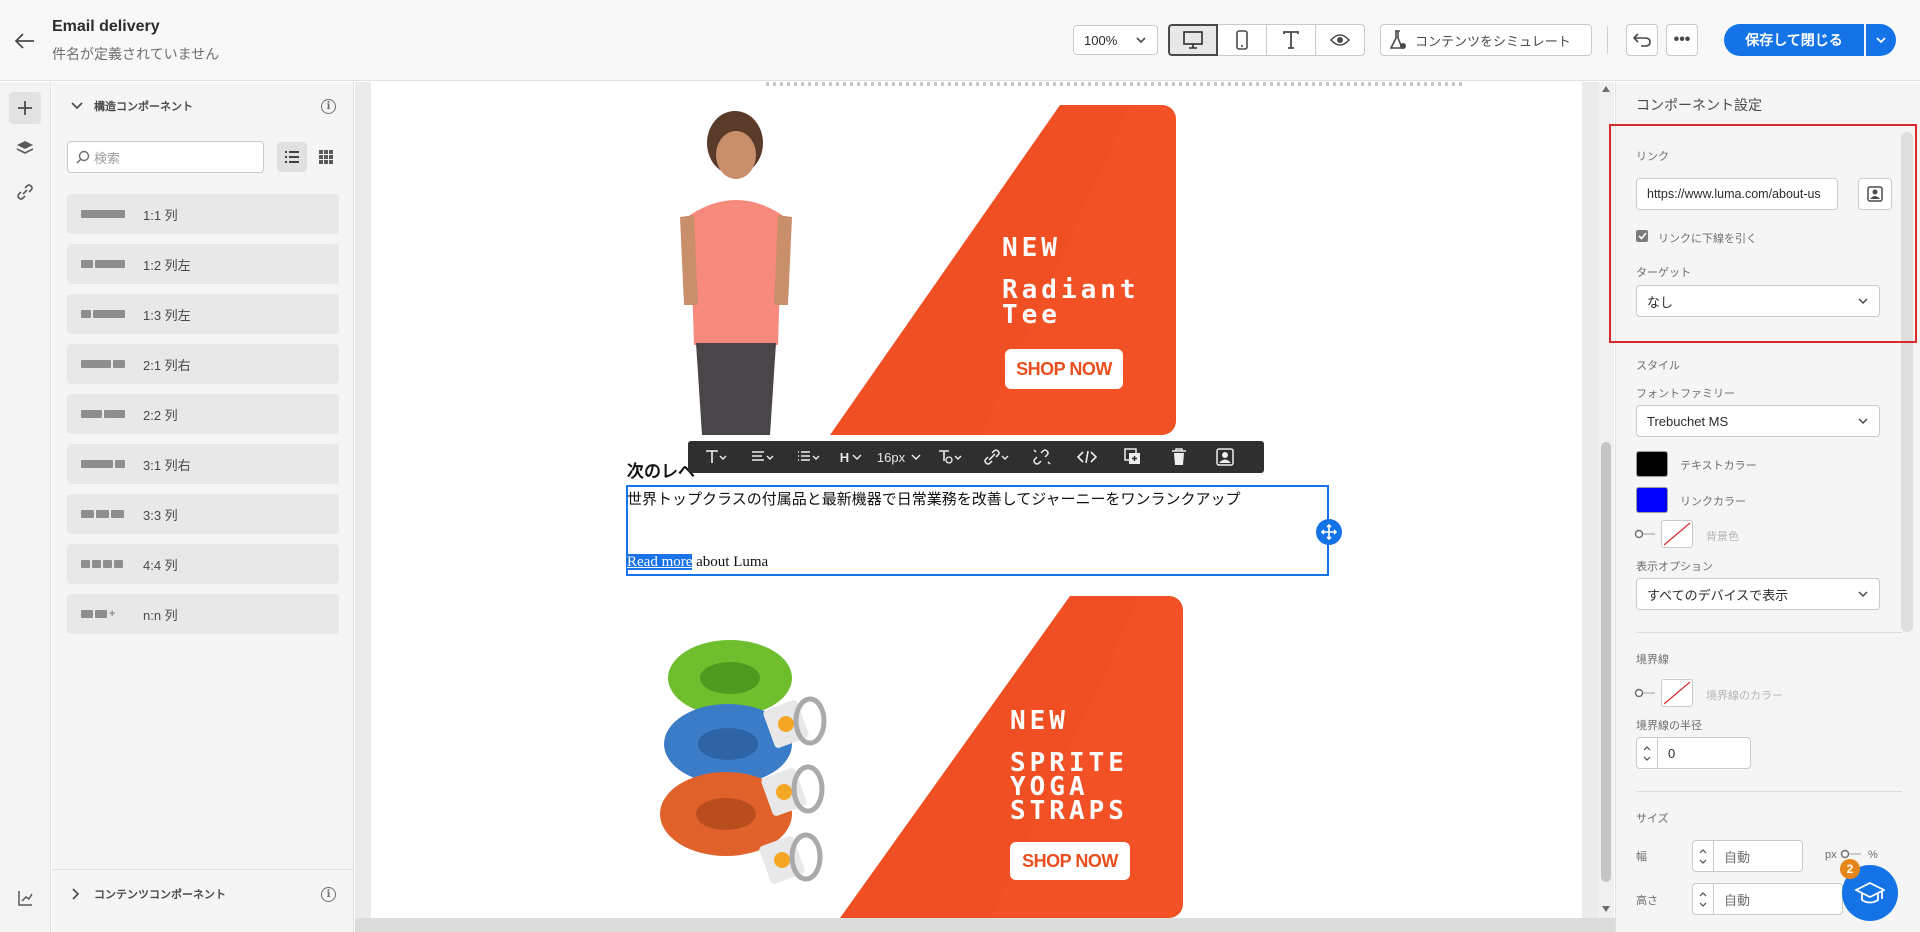 Image resolution: width=1920 pixels, height=932 pixels. Describe the element at coordinates (1703, 856) in the screenshot. I see `width-stepper` at that location.